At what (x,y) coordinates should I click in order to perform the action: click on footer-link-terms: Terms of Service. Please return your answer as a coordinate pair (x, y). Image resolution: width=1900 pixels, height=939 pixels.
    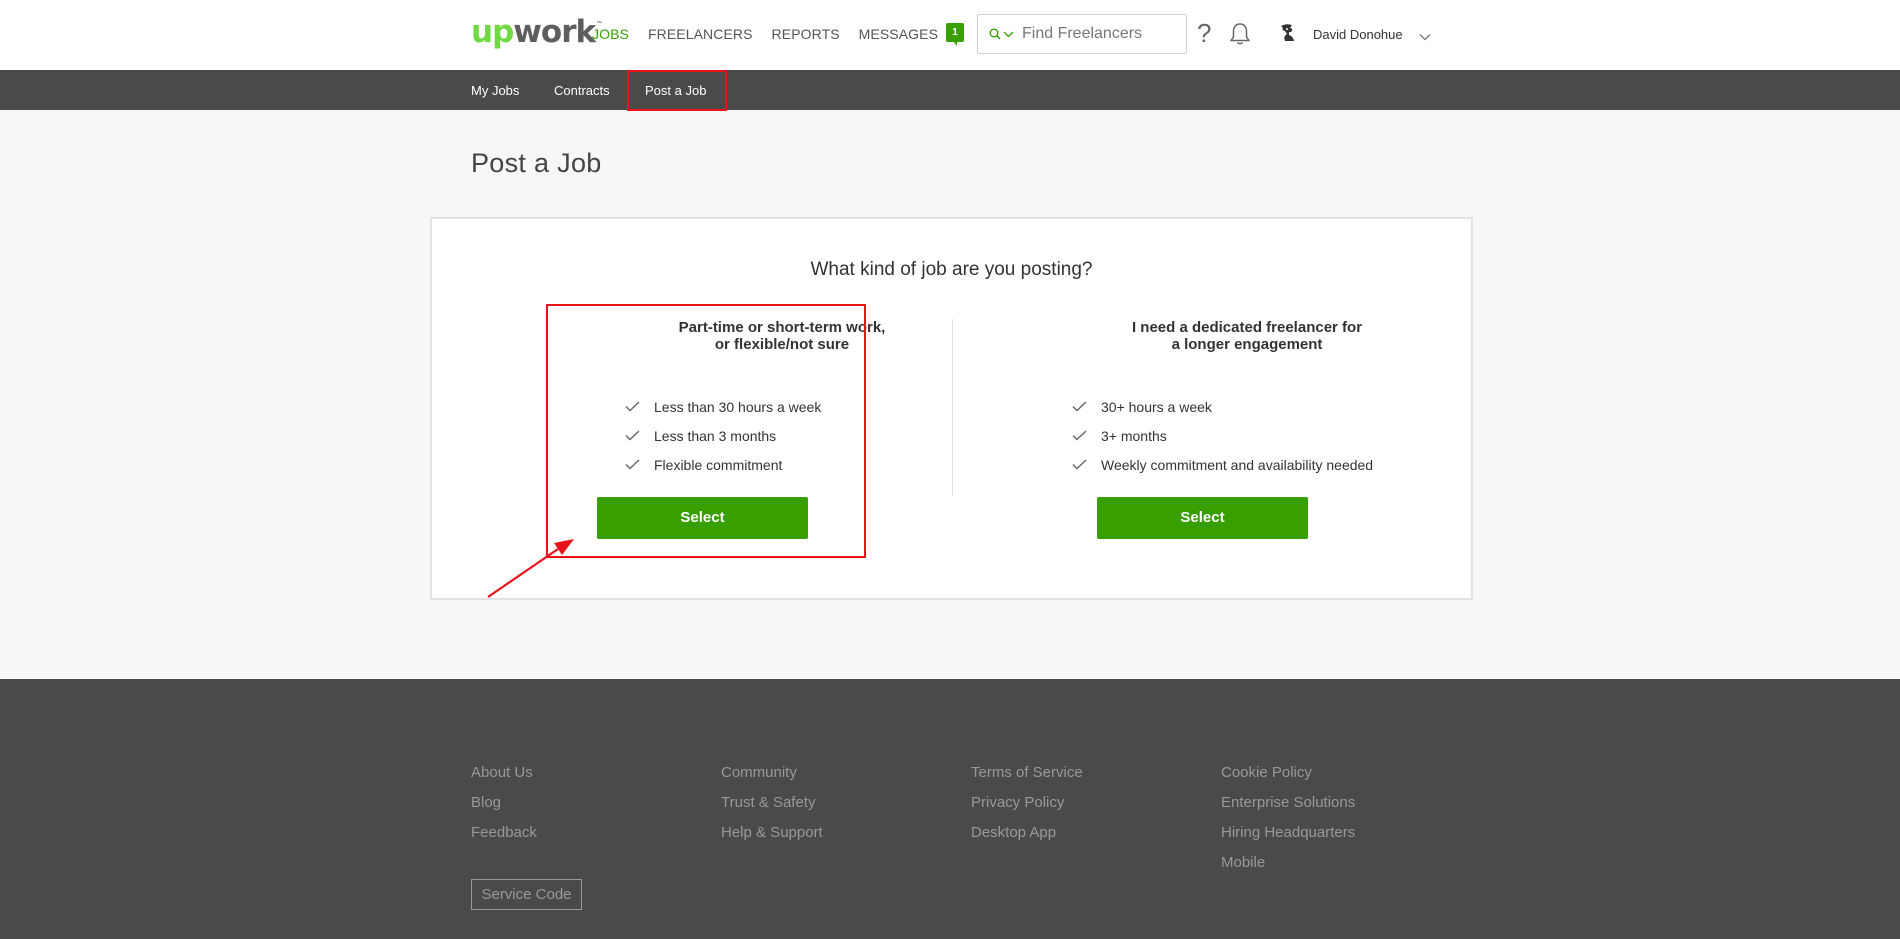
    Looking at the image, I should click on (1027, 779).